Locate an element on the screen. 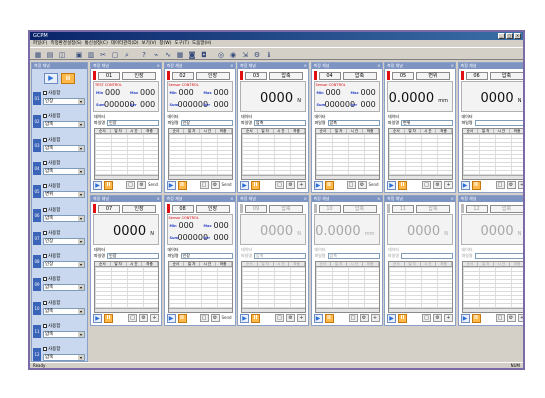 This screenshot has width=545, height=398. save-icon: ▣ is located at coordinates (79, 54).